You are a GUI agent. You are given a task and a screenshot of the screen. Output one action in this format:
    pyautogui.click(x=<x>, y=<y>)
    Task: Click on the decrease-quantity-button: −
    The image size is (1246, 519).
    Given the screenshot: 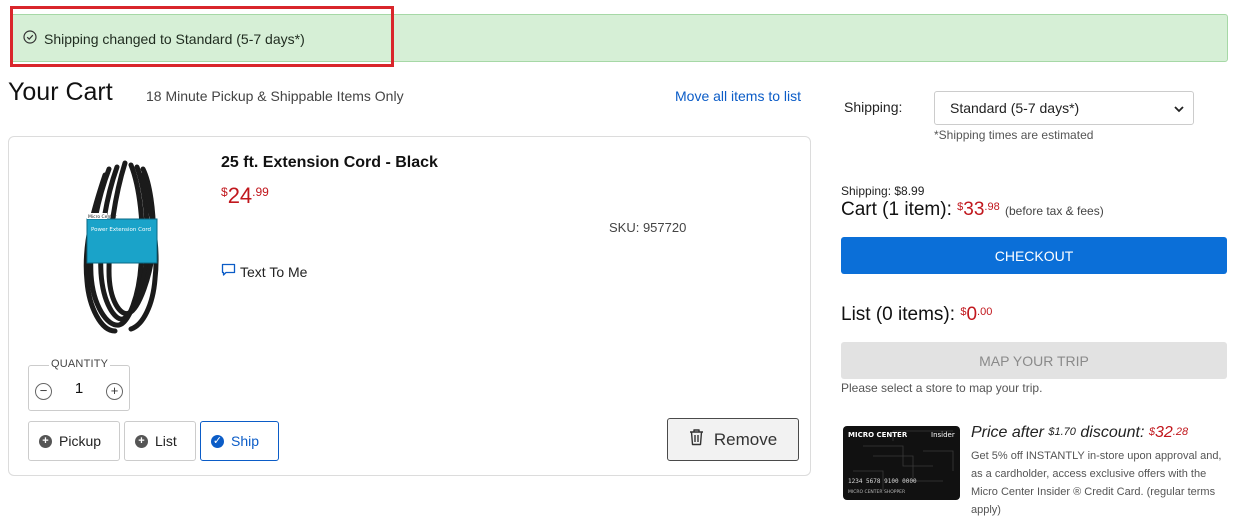 What is the action you would take?
    pyautogui.click(x=43, y=391)
    